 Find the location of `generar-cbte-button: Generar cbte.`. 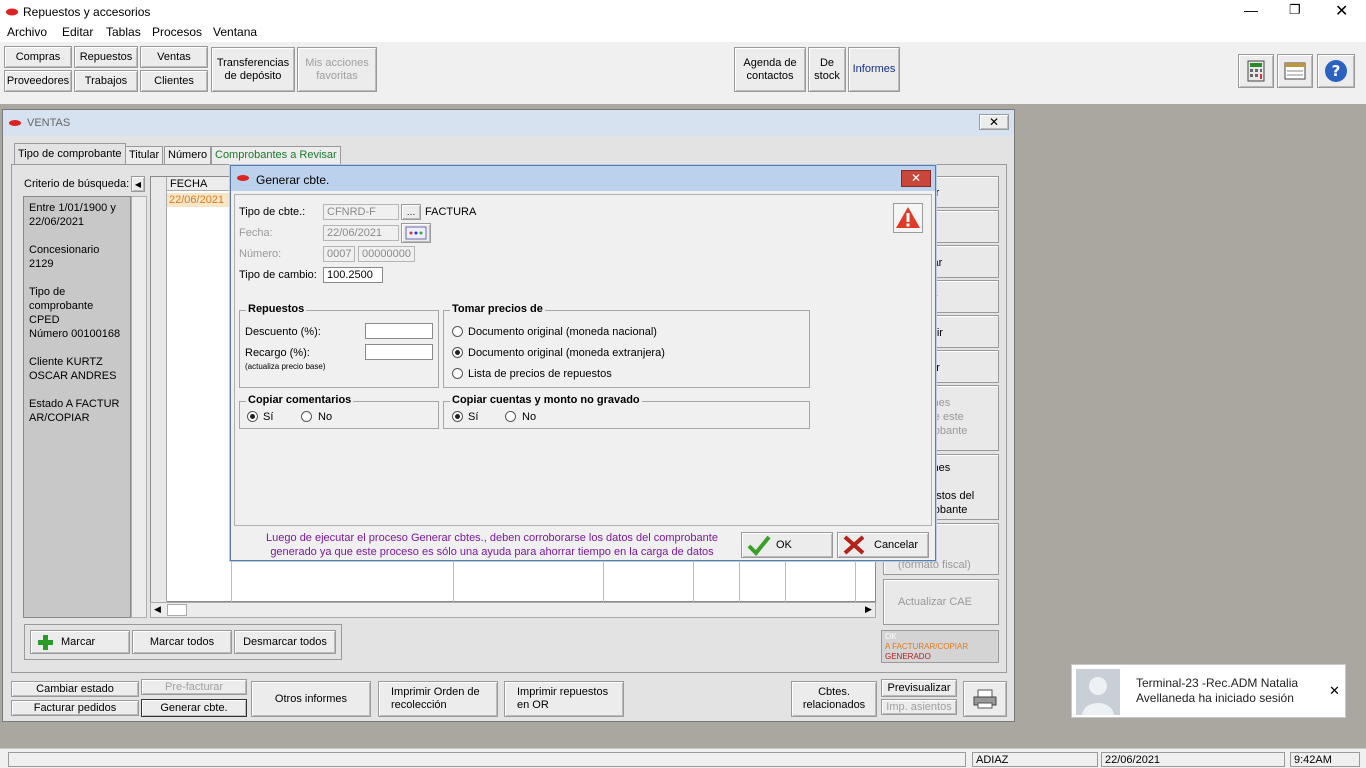

generar-cbte-button: Generar cbte. is located at coordinates (194, 708).